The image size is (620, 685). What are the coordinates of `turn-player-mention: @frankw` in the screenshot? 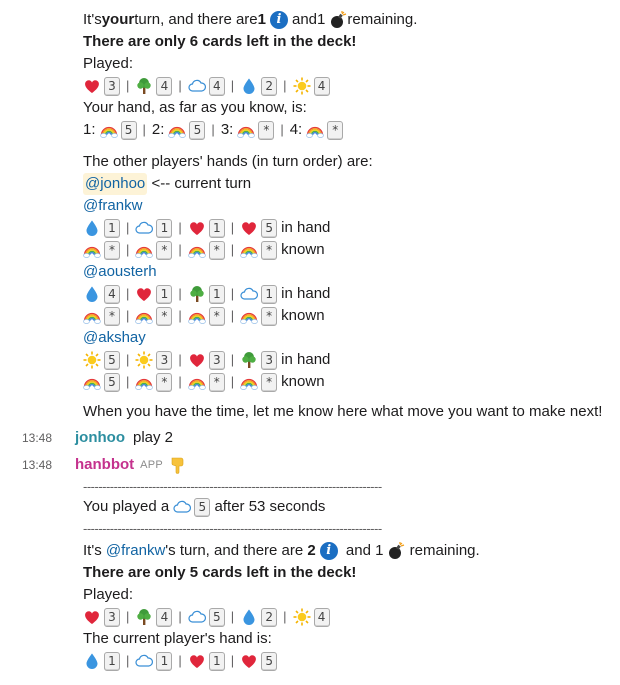 It's located at (135, 551).